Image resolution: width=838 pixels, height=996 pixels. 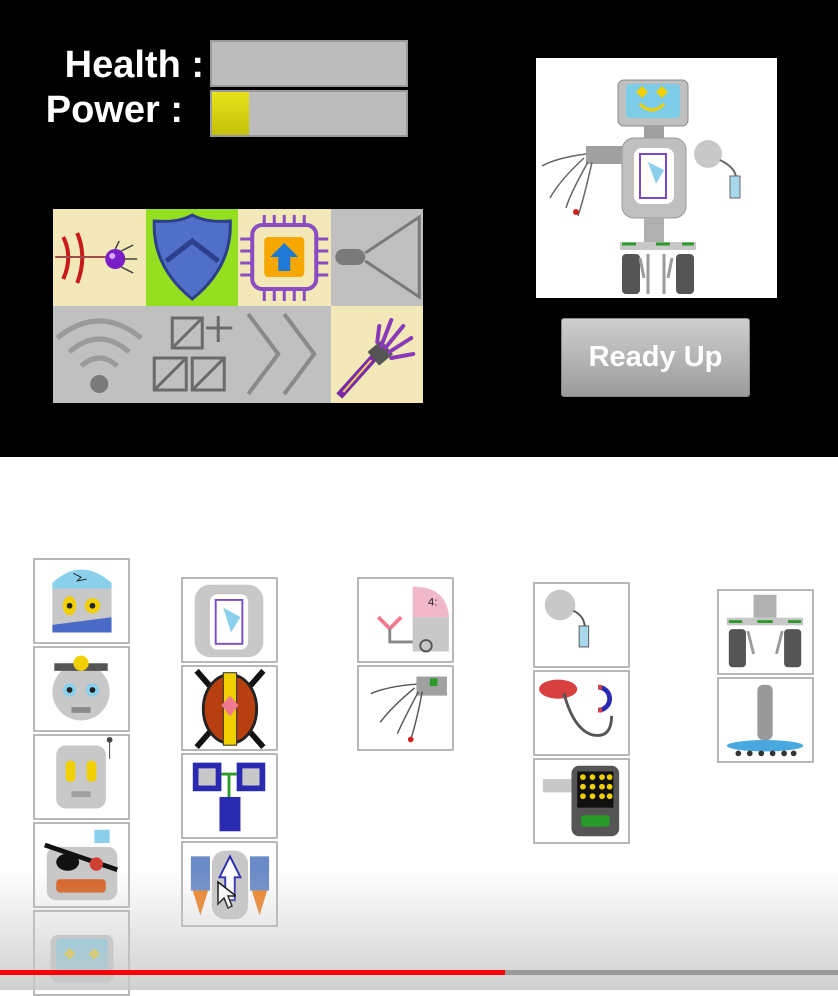 I want to click on part-legs-treads, so click(x=765, y=632).